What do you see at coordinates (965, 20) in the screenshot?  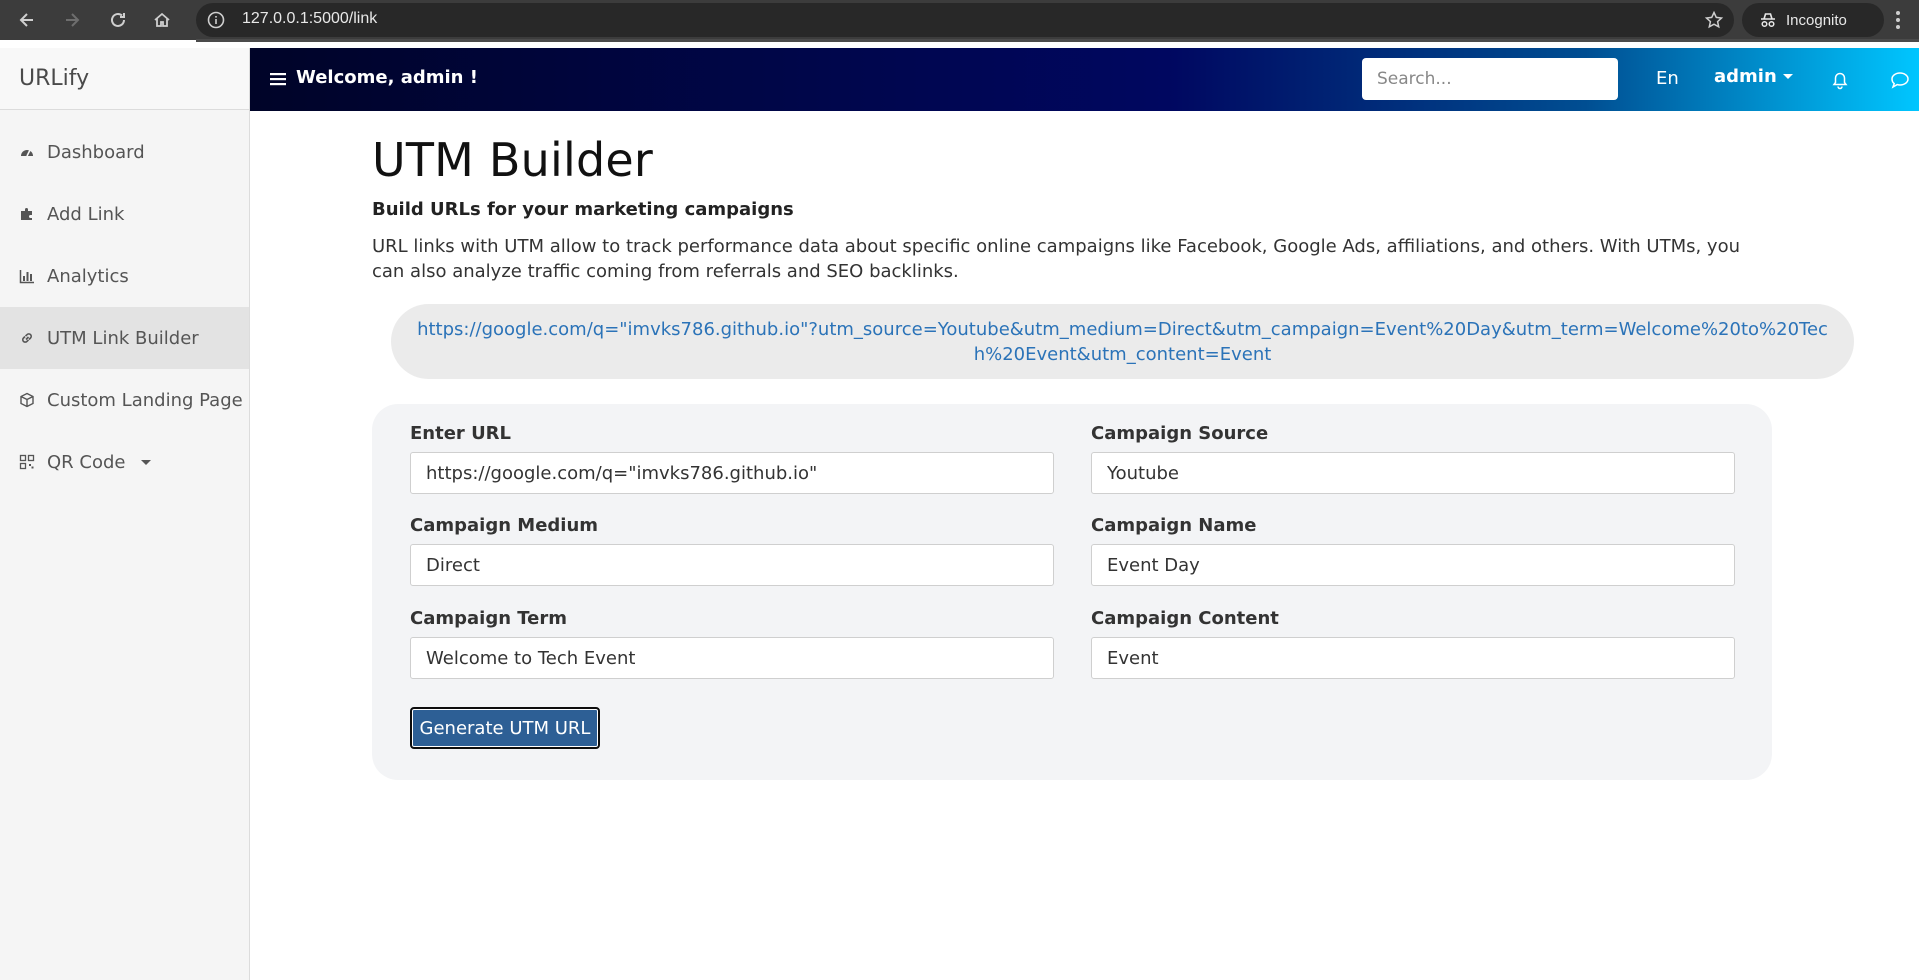 I see `address-bar: 127.0.0.1:5000/link` at bounding box center [965, 20].